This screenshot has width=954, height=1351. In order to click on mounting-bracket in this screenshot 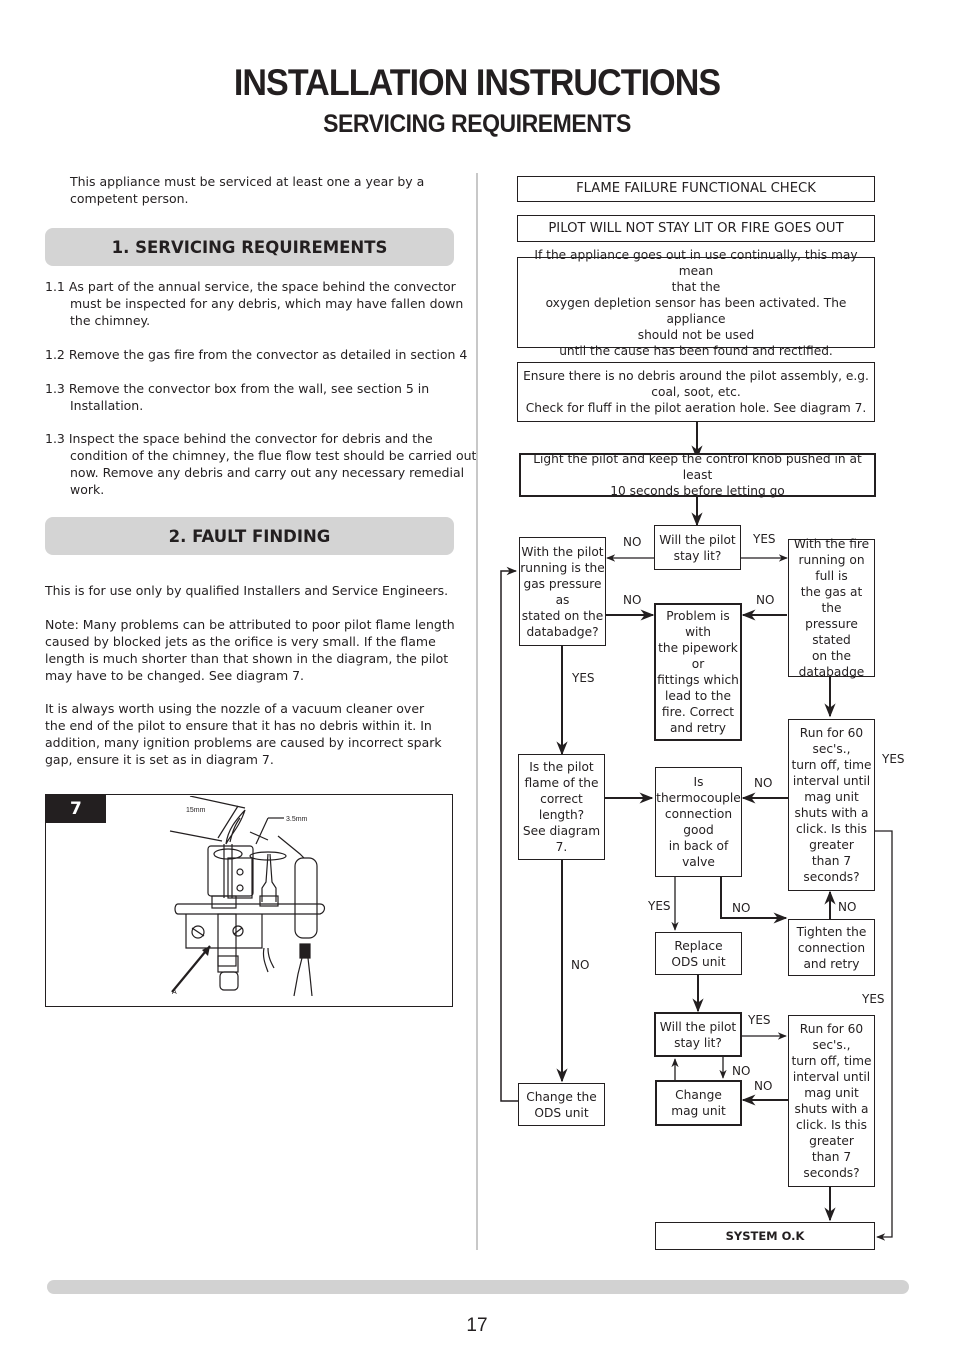, I will do `click(250, 909)`.